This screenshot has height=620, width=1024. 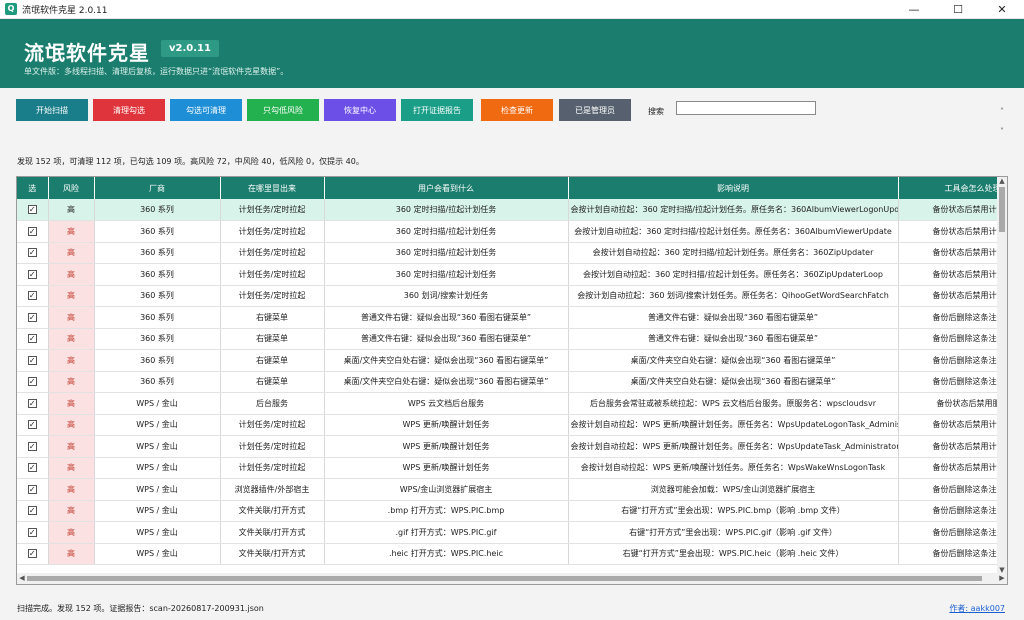 I want to click on horizontal-scrollbar: ◀ ▶, so click(x=512, y=578).